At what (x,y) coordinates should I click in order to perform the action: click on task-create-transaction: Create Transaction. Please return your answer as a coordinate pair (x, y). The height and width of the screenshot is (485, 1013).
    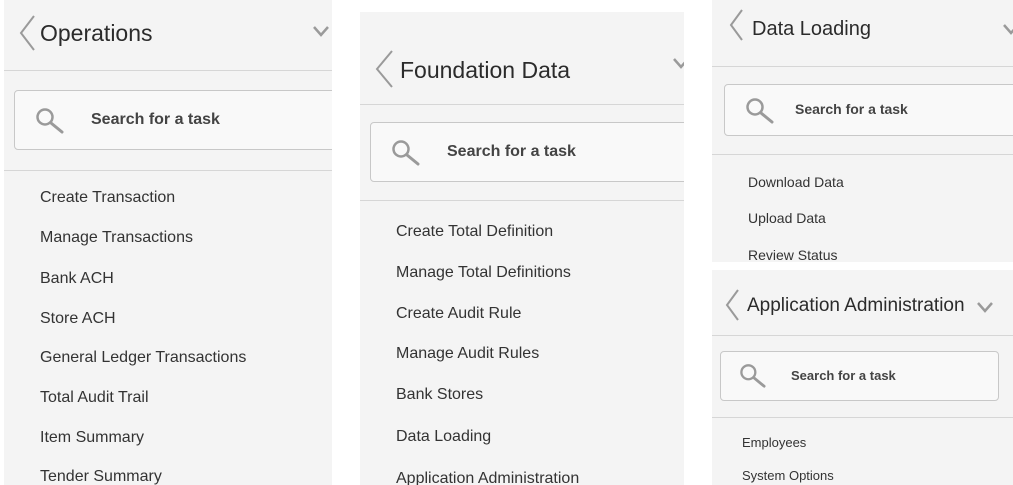
    Looking at the image, I should click on (107, 198).